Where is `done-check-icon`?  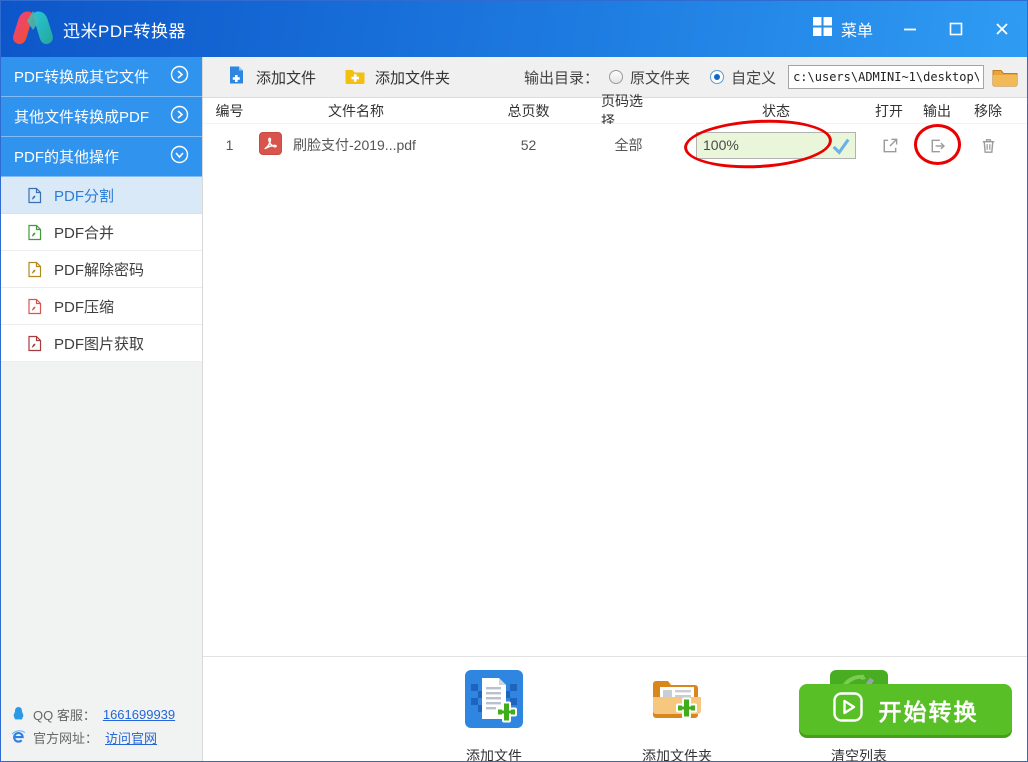 done-check-icon is located at coordinates (841, 146).